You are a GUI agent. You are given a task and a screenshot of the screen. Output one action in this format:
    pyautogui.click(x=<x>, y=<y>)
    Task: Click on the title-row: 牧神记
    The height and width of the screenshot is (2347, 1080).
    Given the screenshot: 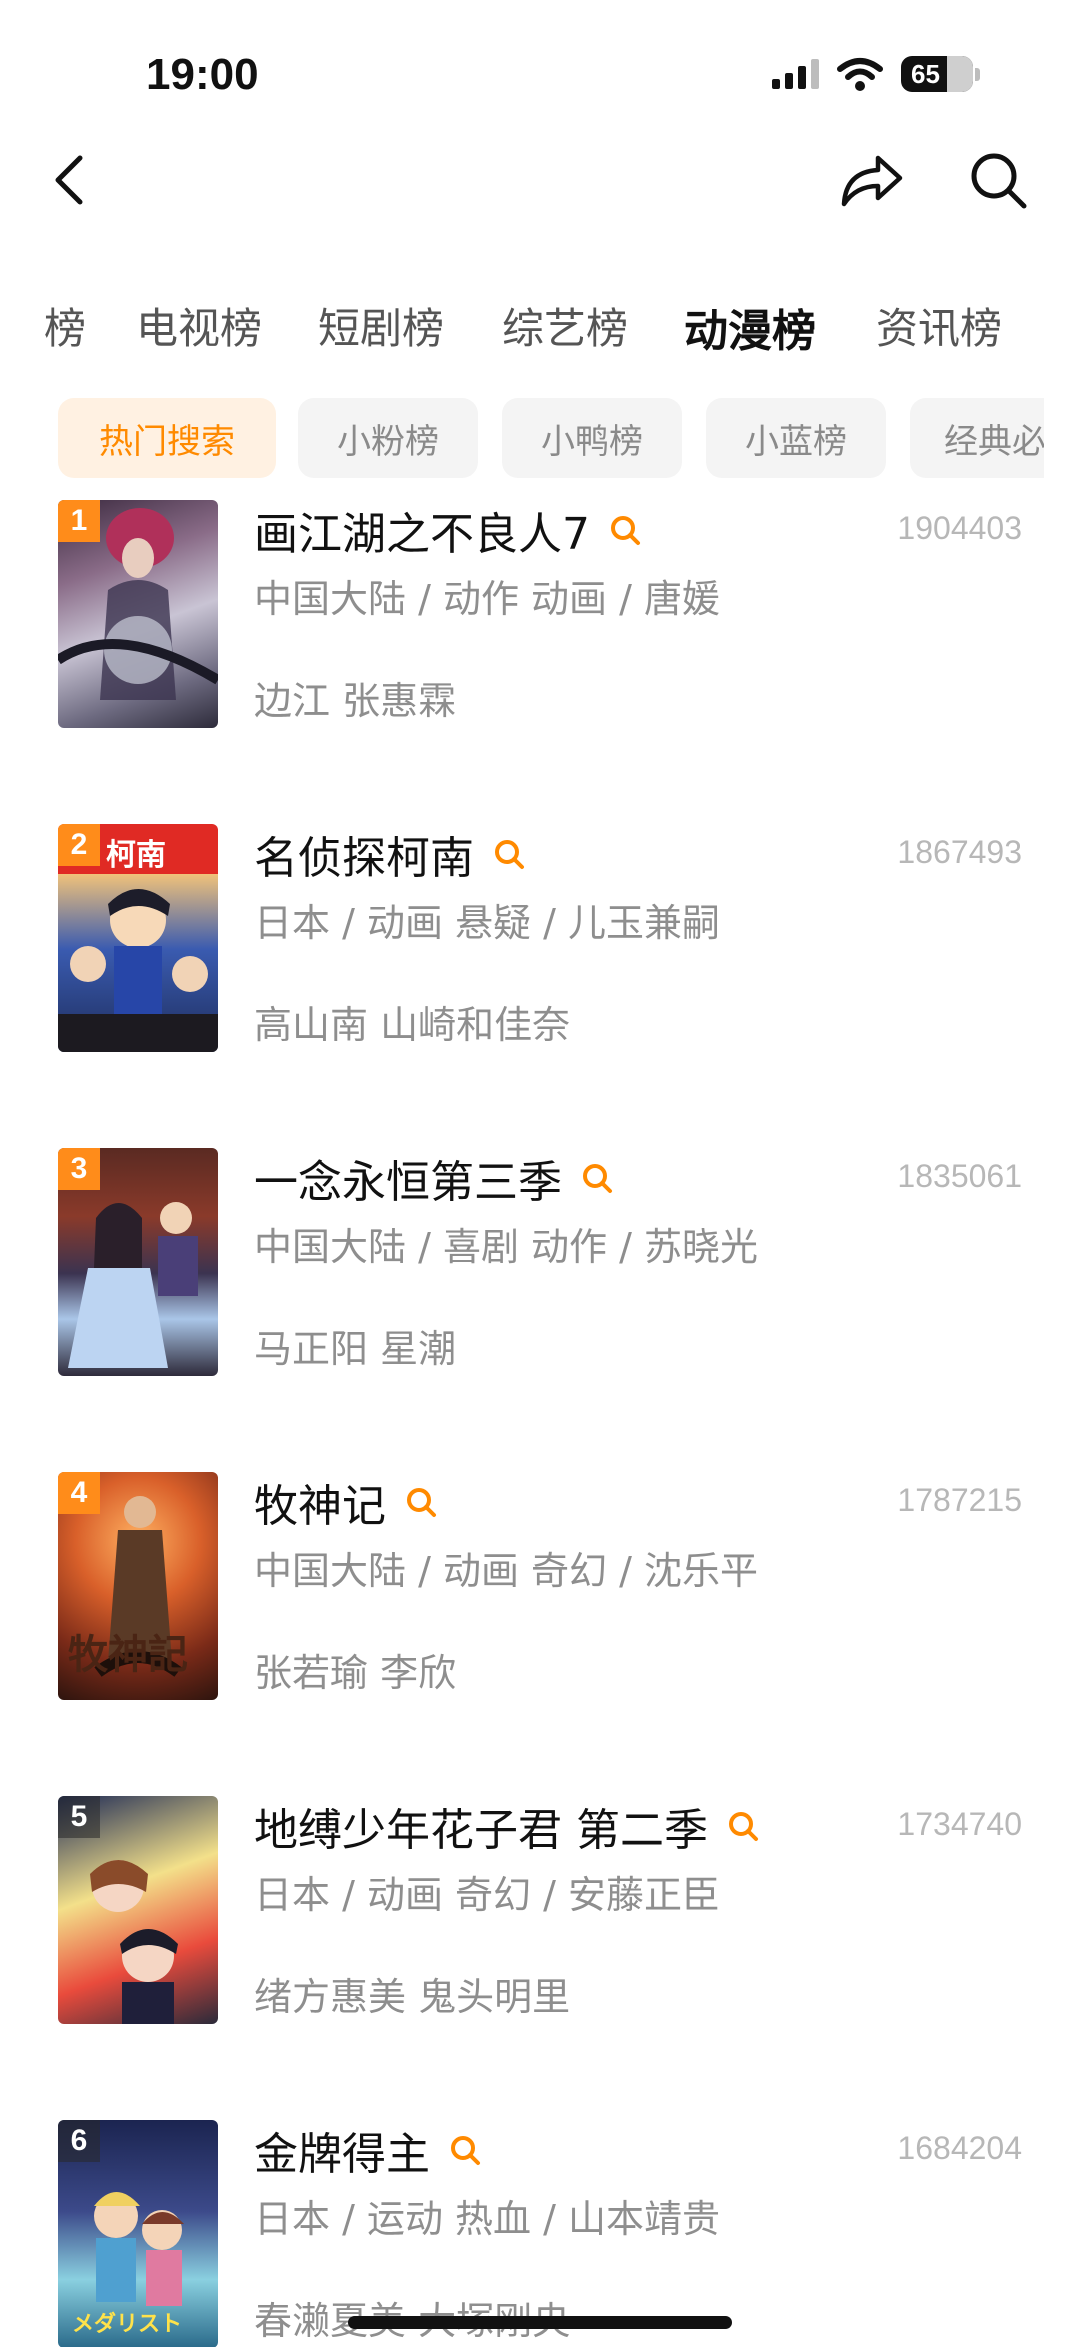 What is the action you would take?
    pyautogui.click(x=346, y=1502)
    